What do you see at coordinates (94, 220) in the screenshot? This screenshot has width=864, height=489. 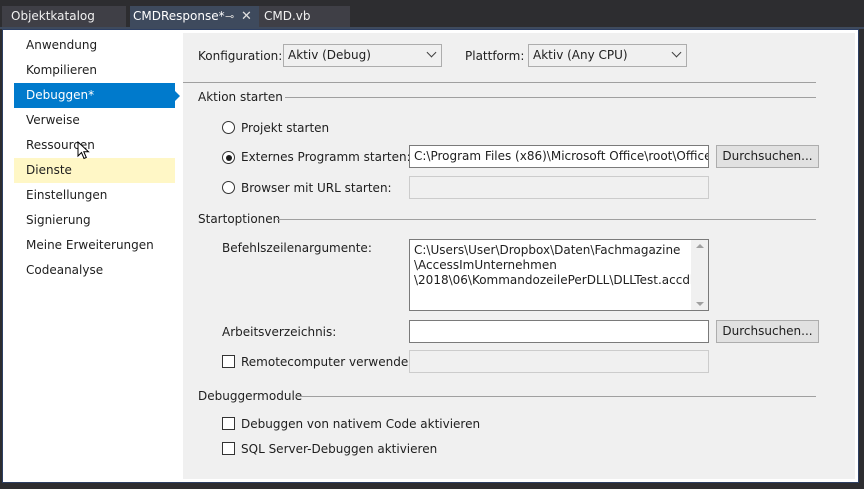 I see `nav-item-signierung: Signierung` at bounding box center [94, 220].